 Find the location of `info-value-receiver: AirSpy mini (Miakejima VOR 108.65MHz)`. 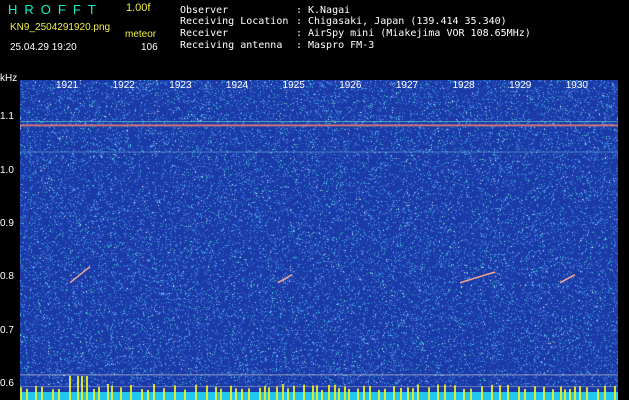

info-value-receiver: AirSpy mini (Miakejima VOR 108.65MHz) is located at coordinates (419, 33).